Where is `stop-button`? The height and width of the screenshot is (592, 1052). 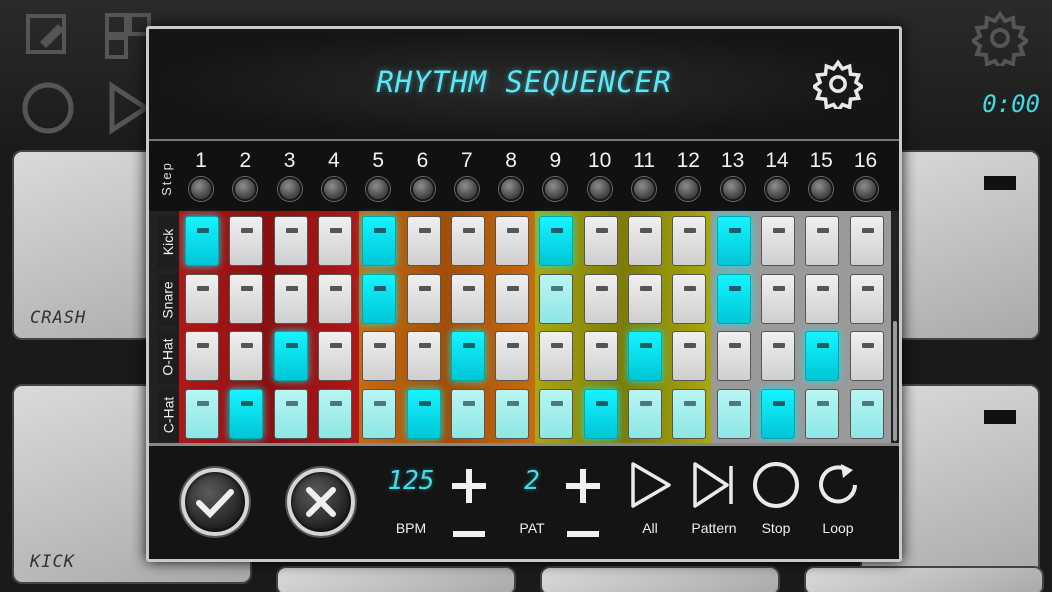
stop-button is located at coordinates (776, 485).